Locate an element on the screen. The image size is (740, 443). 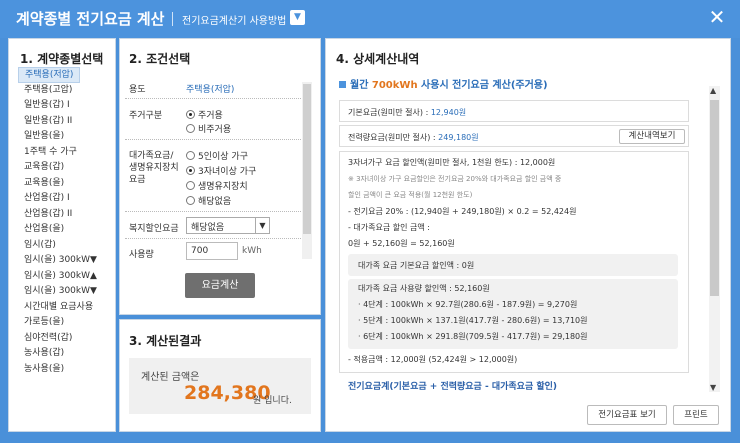
contract-type-item: 교육용(갑) is located at coordinates (64, 168).